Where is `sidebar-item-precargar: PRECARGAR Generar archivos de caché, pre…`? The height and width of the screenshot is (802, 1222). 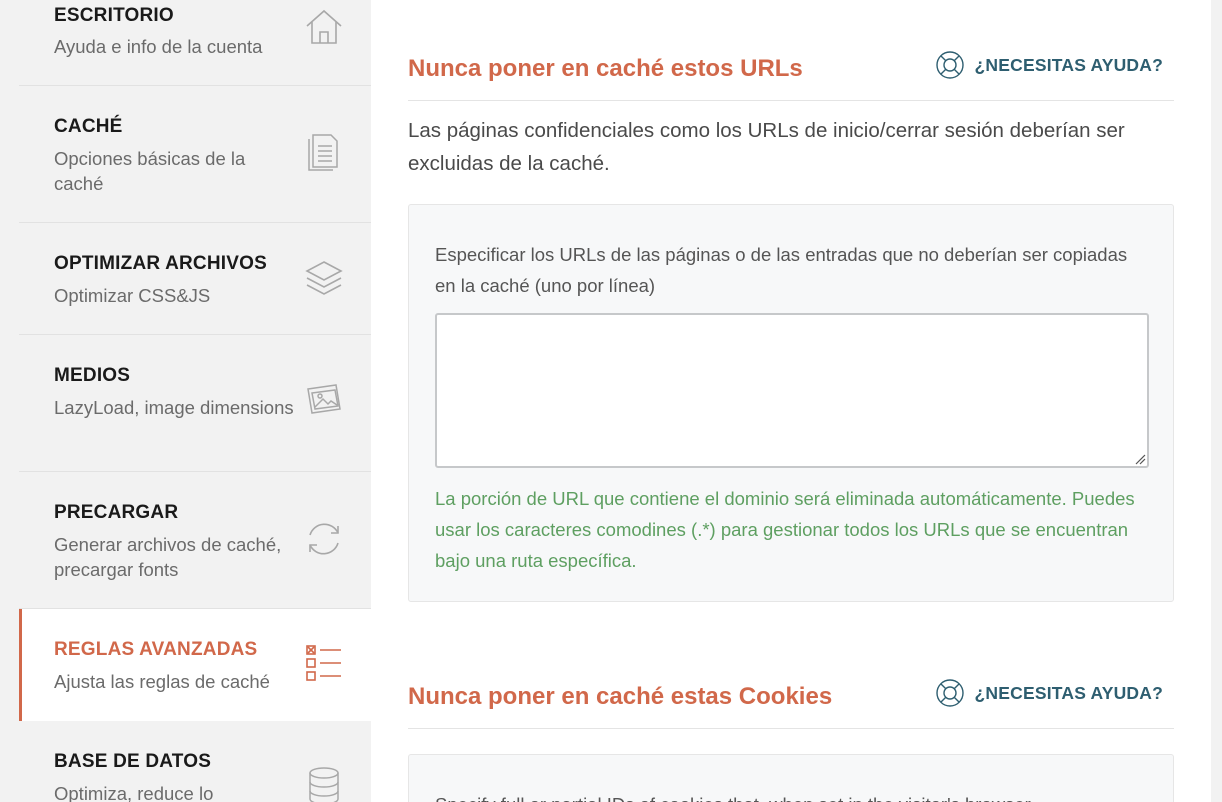 sidebar-item-precargar: PRECARGAR Generar archivos de caché, pre… is located at coordinates (195, 540).